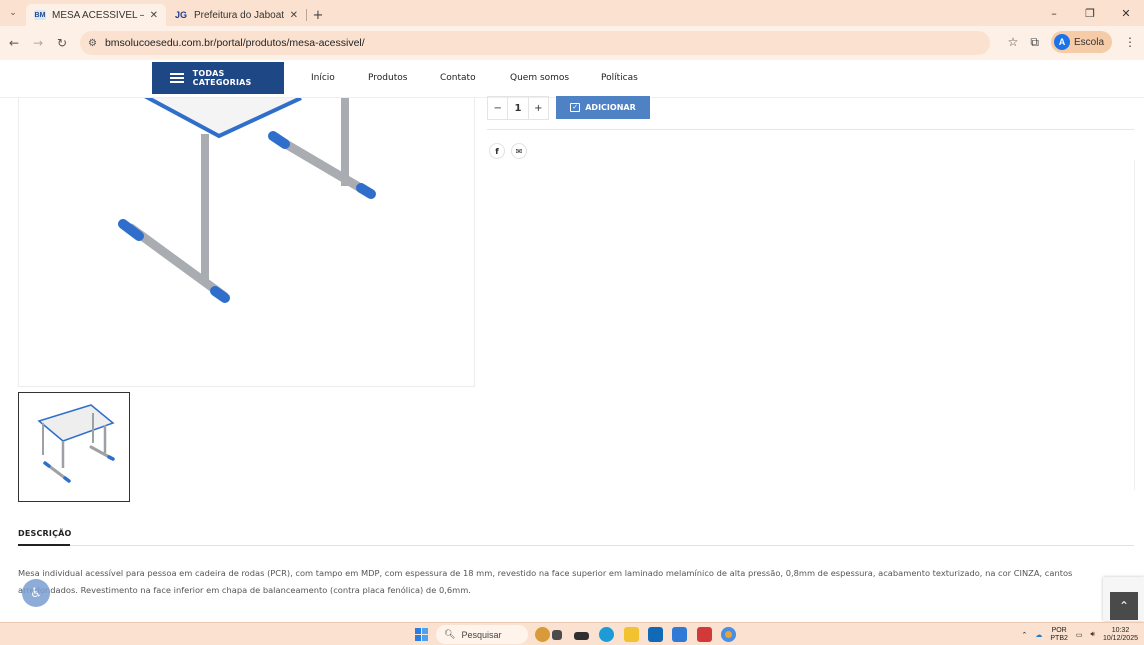  What do you see at coordinates (728, 634) in the screenshot?
I see `chrome-icon` at bounding box center [728, 634].